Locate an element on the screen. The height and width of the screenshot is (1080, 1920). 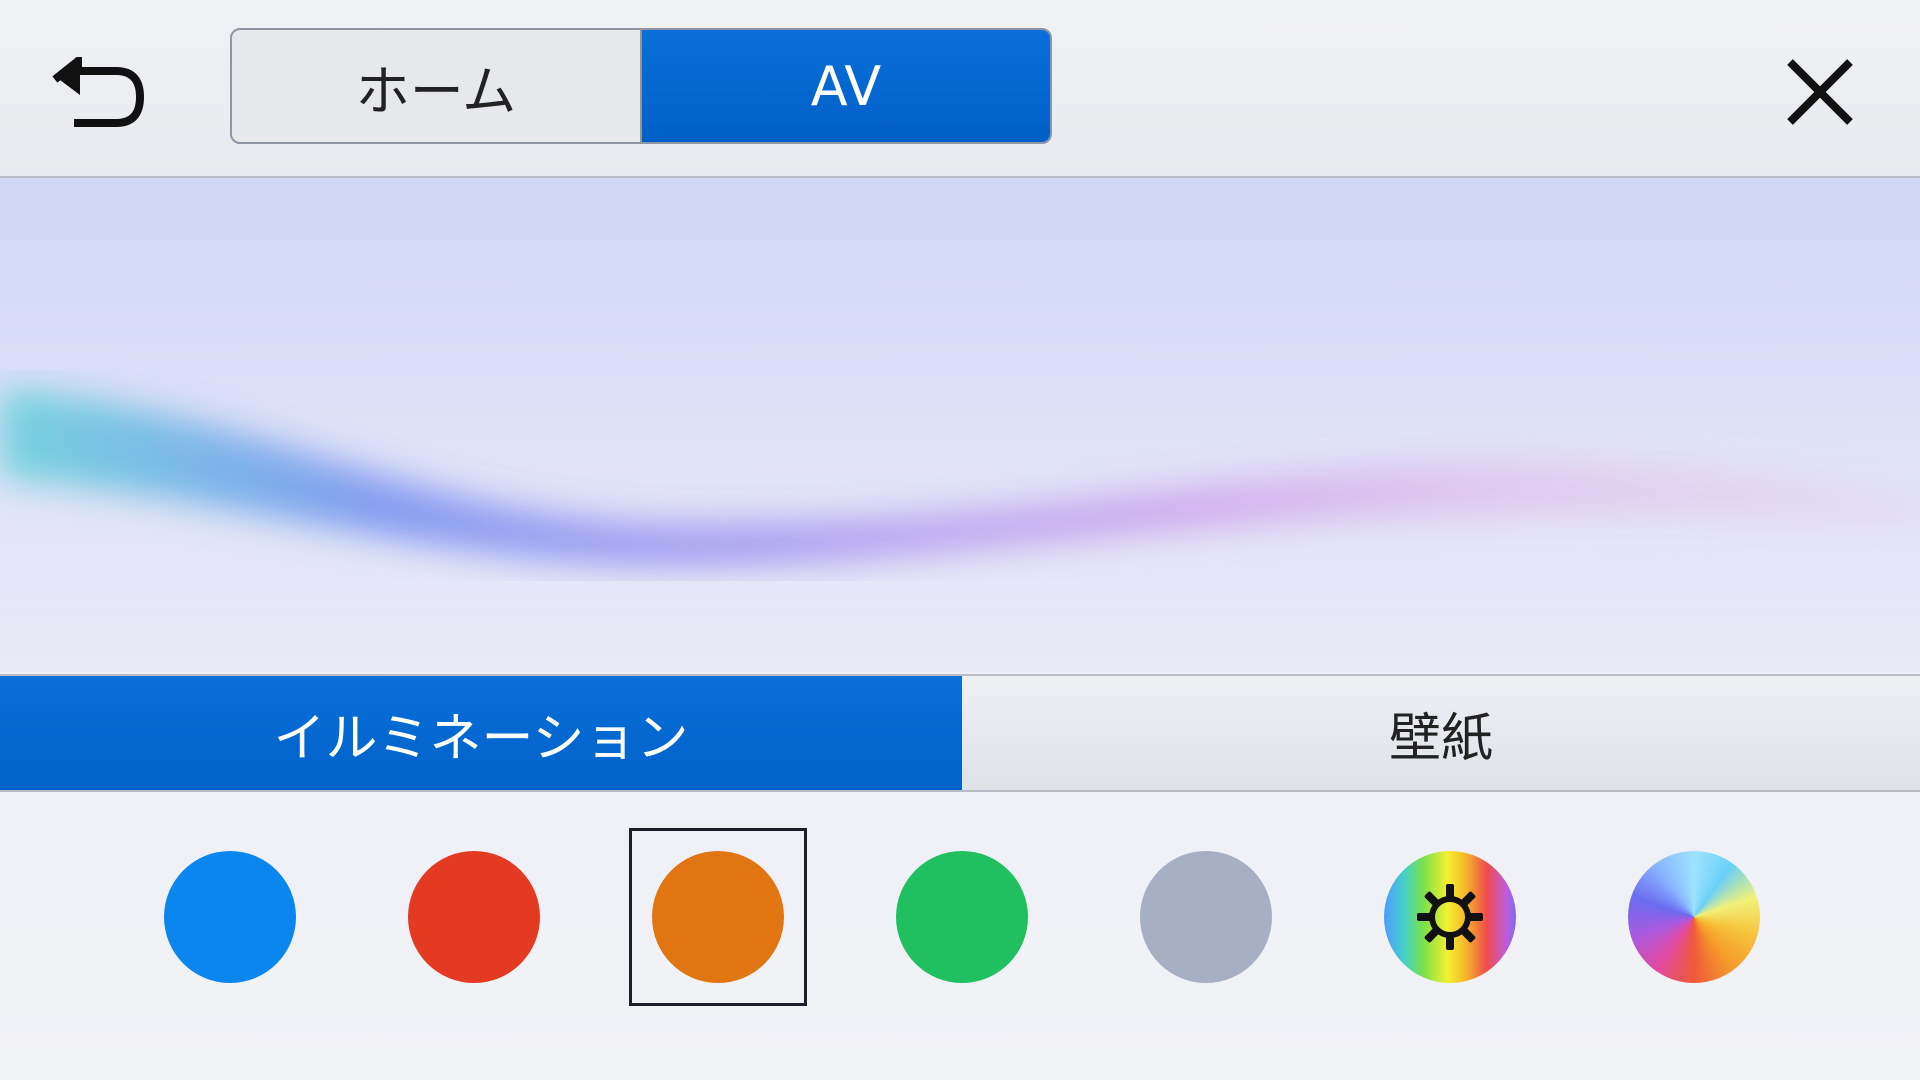
rainbow-circle is located at coordinates (1450, 917).